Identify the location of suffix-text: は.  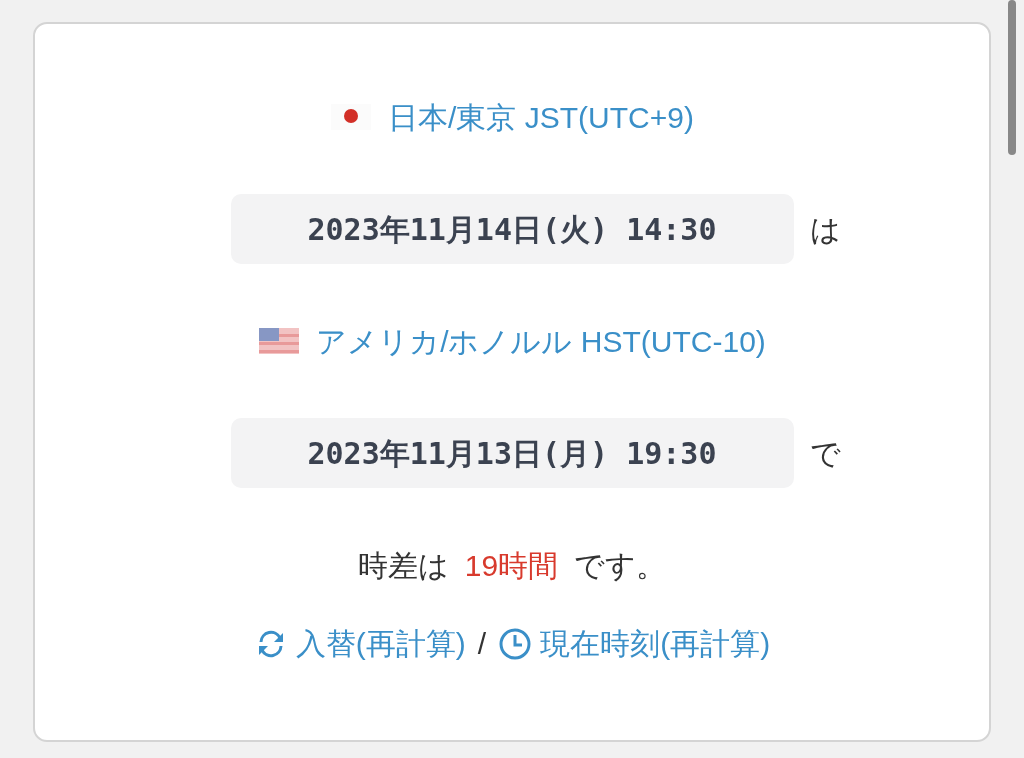
(825, 229).